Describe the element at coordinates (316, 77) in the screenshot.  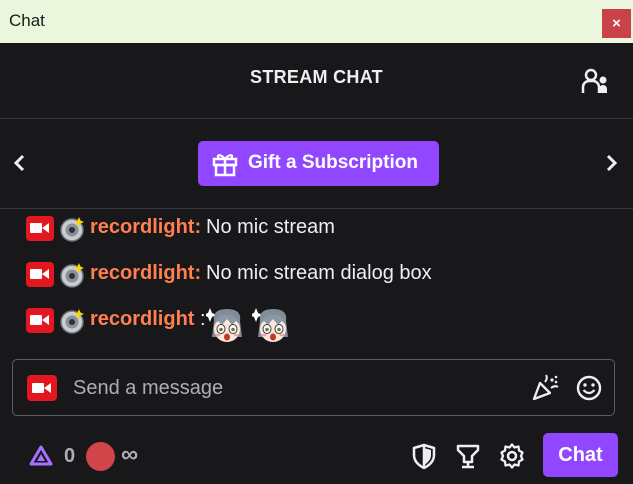
I see `page-title: STREAM CHAT` at that location.